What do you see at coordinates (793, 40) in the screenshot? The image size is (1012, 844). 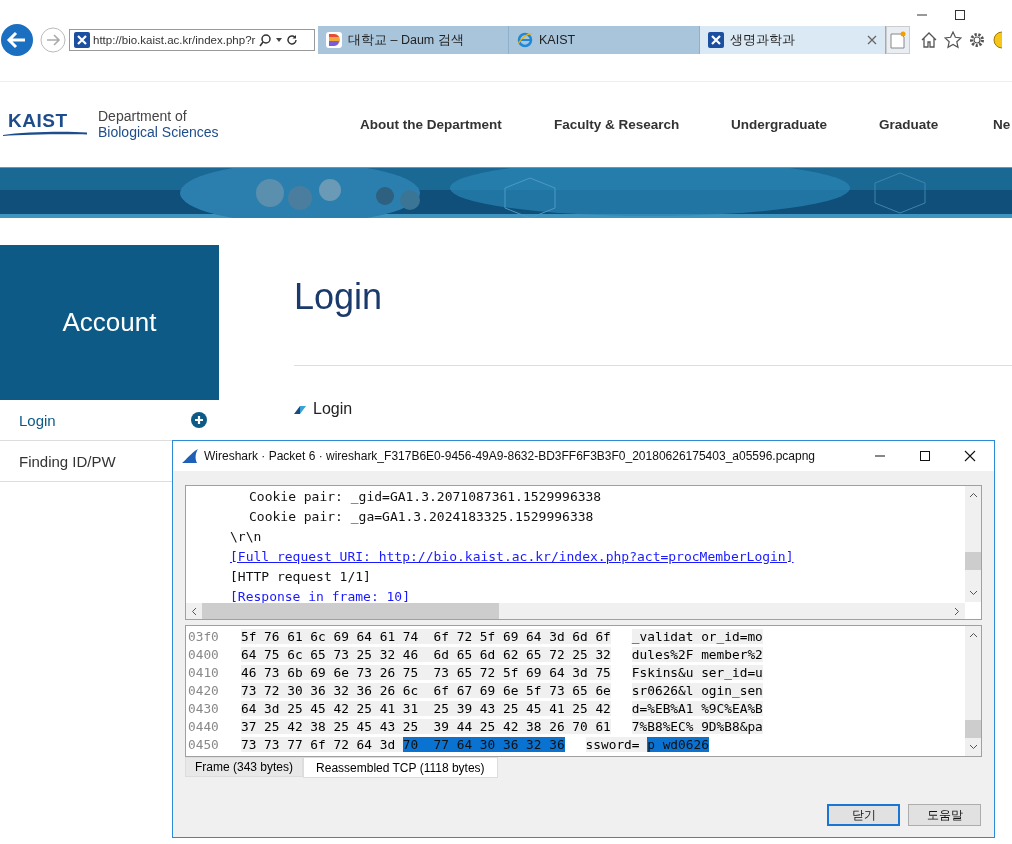 I see `browser-tab: 생명과학과` at bounding box center [793, 40].